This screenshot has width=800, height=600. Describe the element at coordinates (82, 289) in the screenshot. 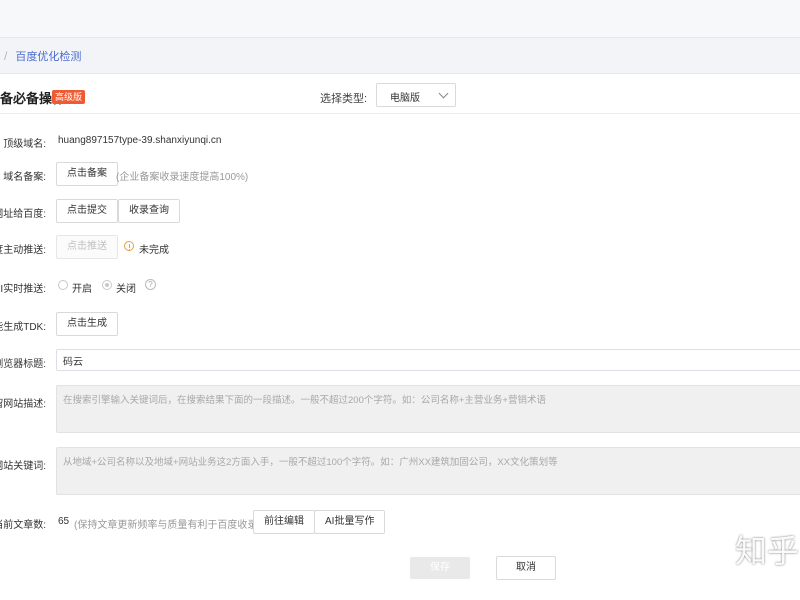

I see `radio-on-label: 开启` at that location.